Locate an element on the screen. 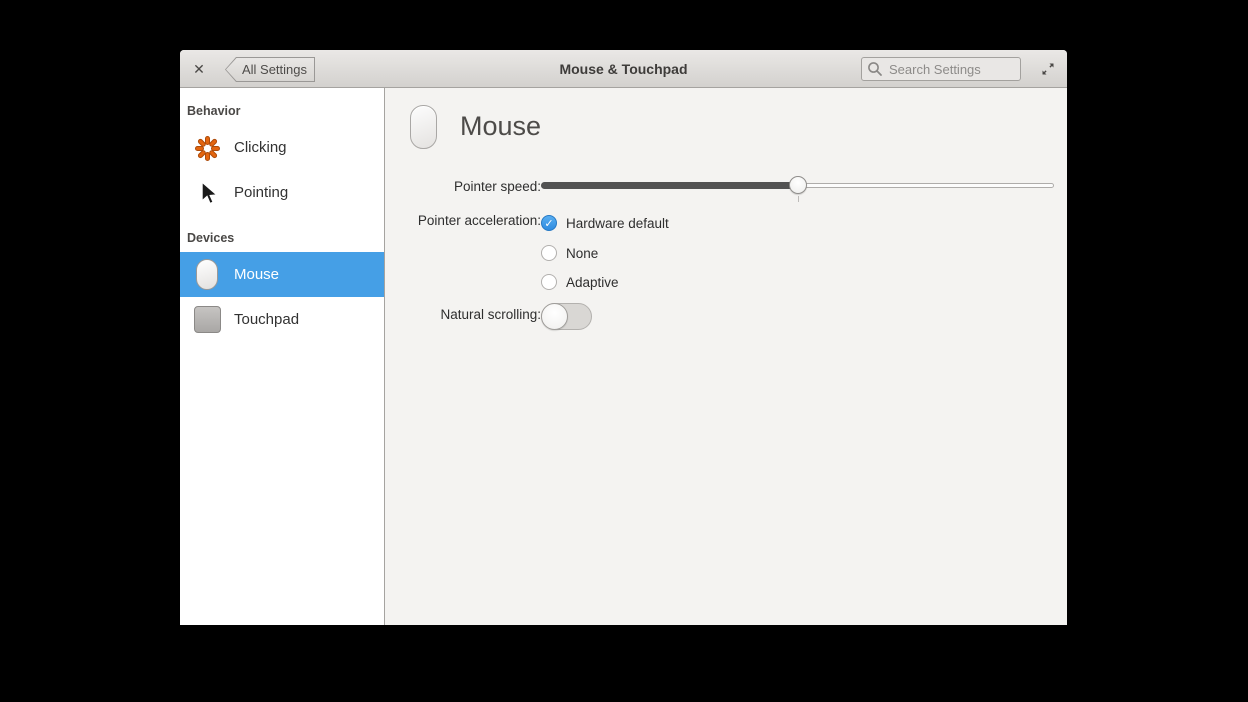 The width and height of the screenshot is (1248, 702). natural-scrolling-toggle is located at coordinates (566, 316).